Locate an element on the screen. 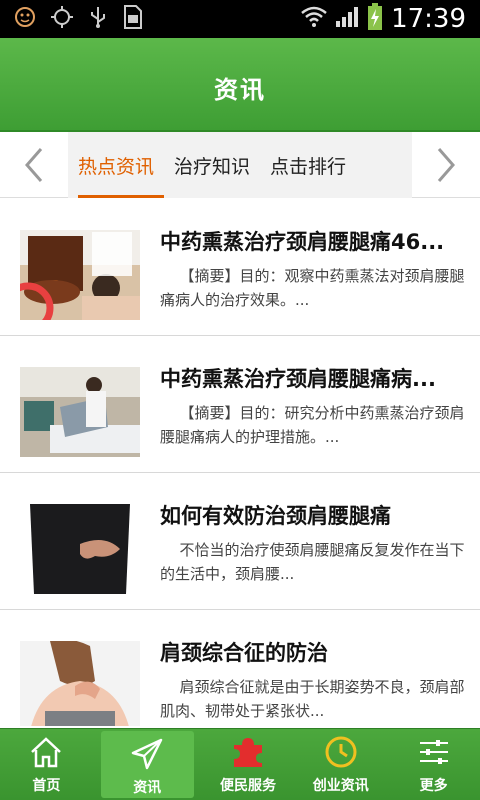 The image size is (480, 800). chevron-left-icon is located at coordinates (34, 165).